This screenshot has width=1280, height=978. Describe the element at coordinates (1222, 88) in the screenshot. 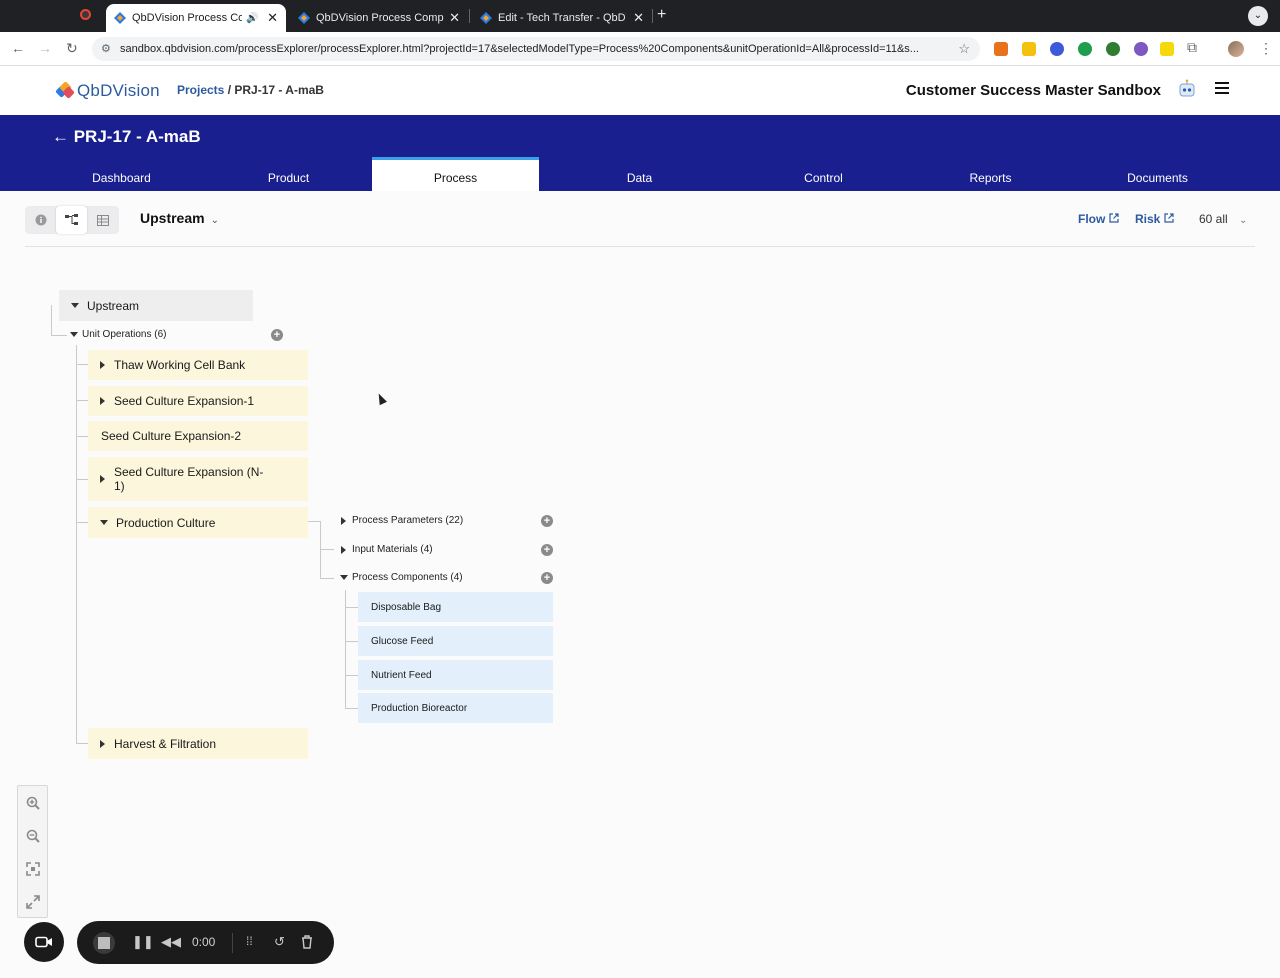

I see `main-menu-hamburger-icon` at that location.